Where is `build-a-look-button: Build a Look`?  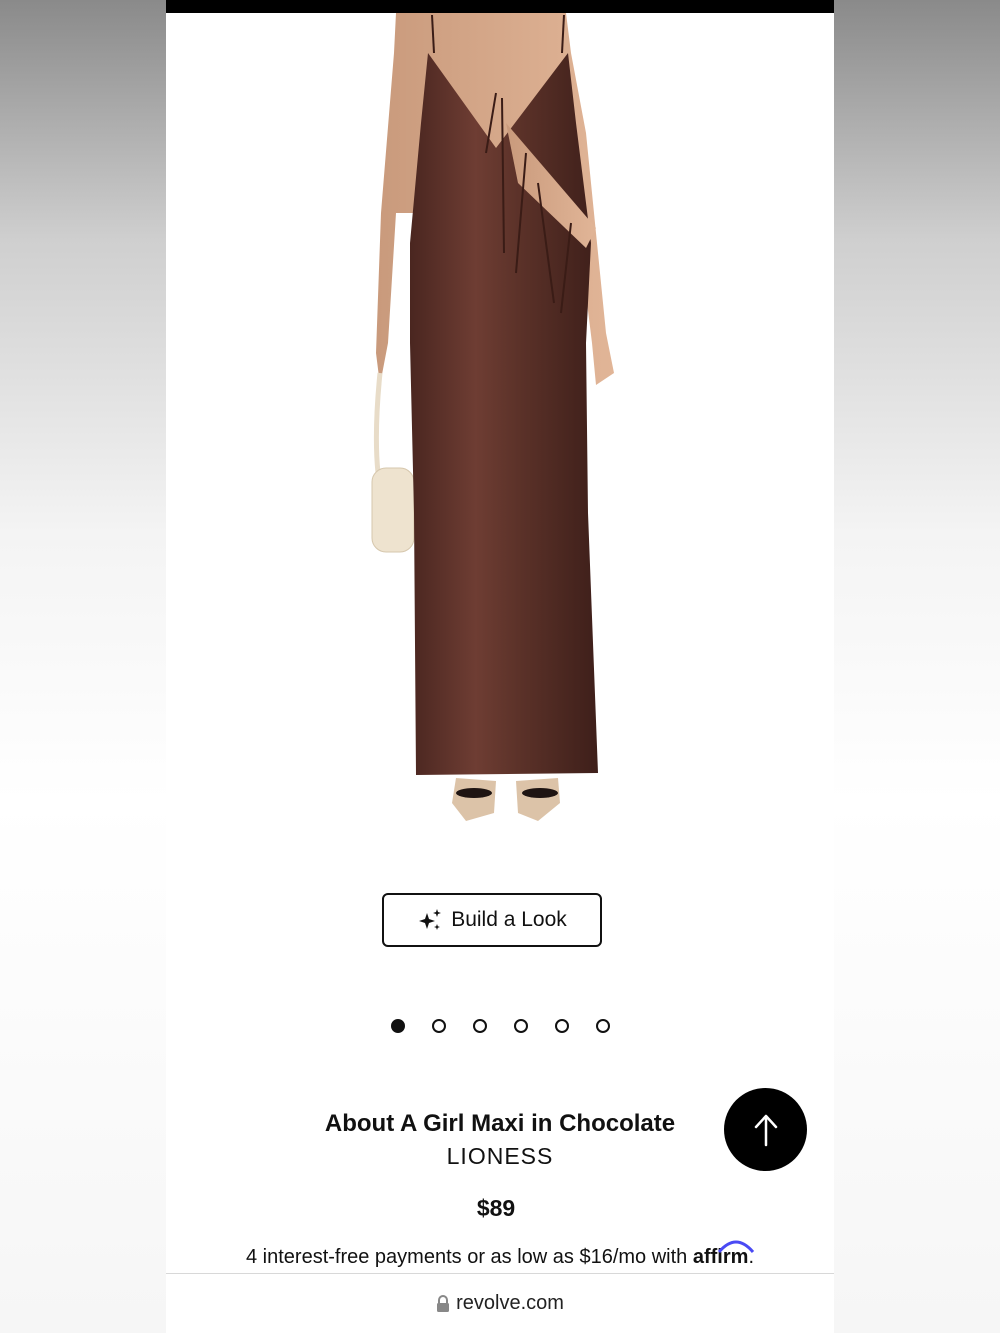 build-a-look-button: Build a Look is located at coordinates (492, 920).